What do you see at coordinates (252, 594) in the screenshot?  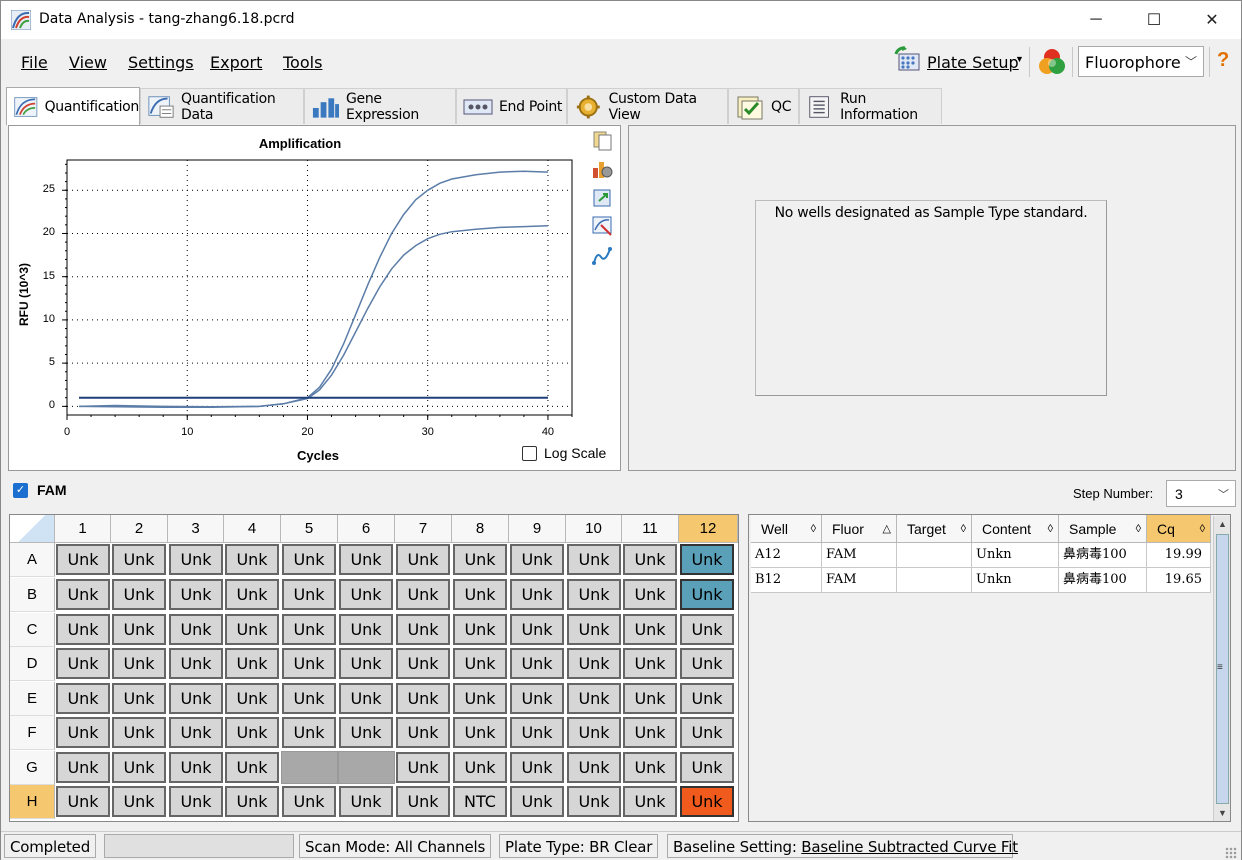 I see `plate-well-b4: Unk` at bounding box center [252, 594].